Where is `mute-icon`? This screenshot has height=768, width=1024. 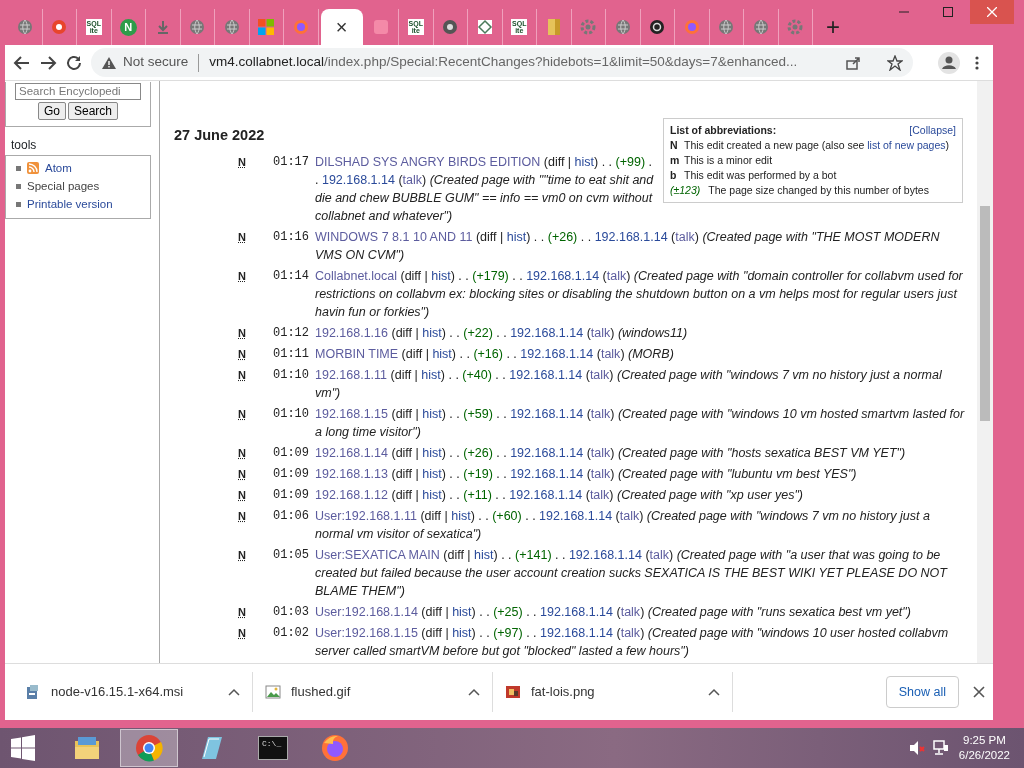 mute-icon is located at coordinates (916, 748).